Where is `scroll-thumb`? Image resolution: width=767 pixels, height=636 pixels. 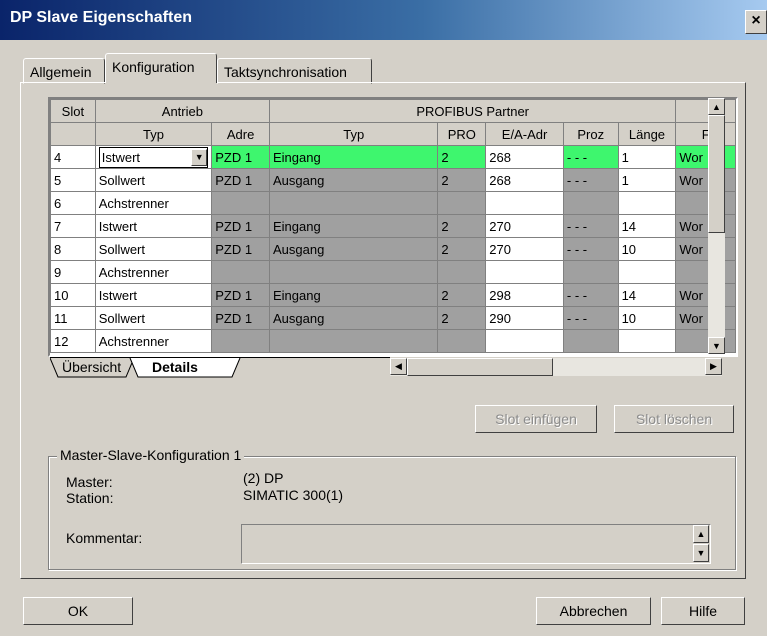
scroll-thumb is located at coordinates (716, 174).